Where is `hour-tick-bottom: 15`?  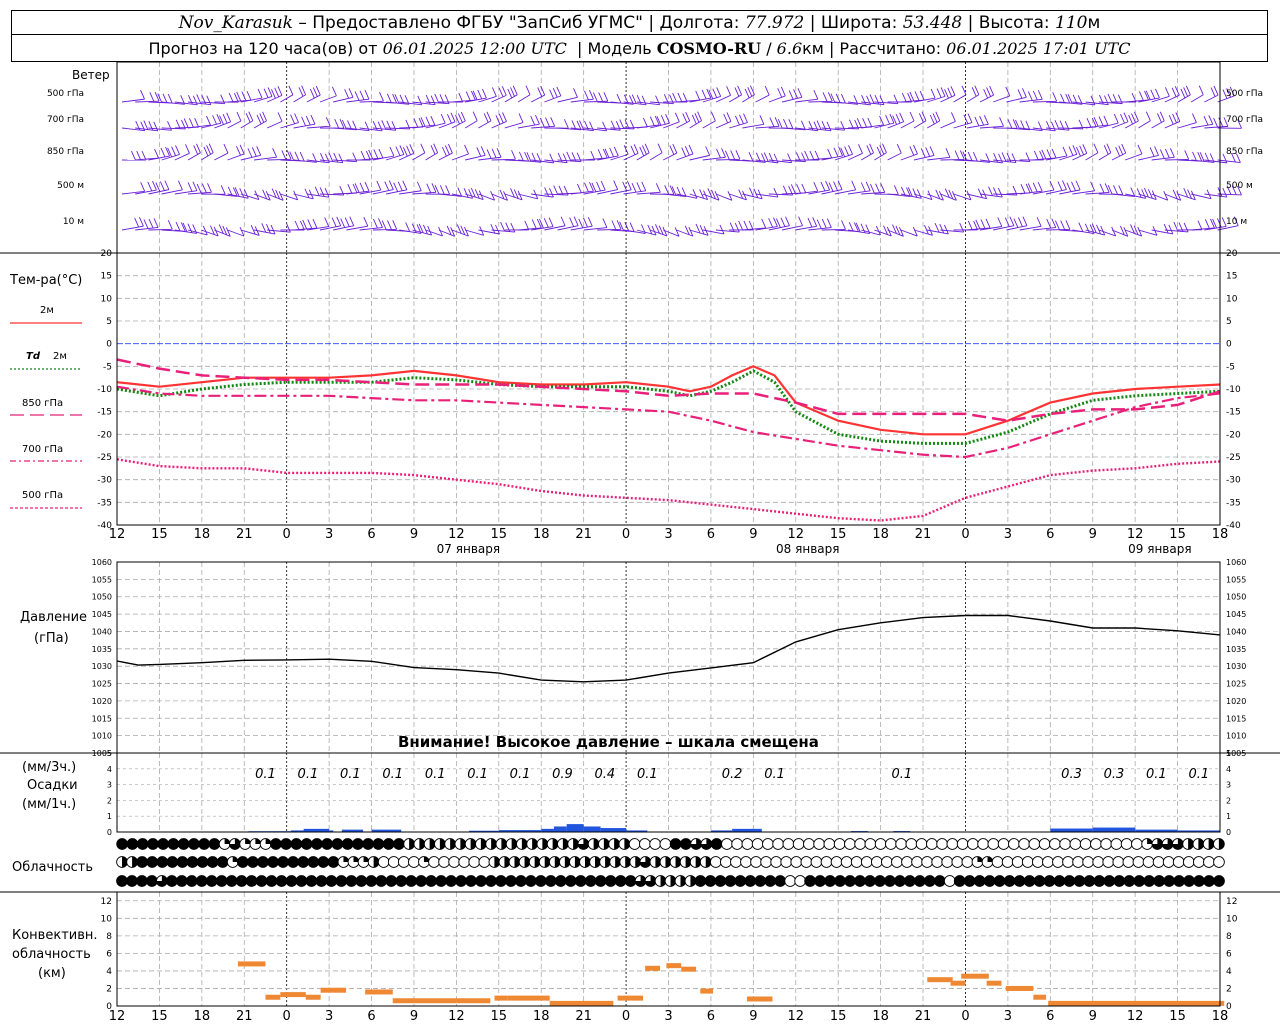 hour-tick-bottom: 15 is located at coordinates (1177, 1016).